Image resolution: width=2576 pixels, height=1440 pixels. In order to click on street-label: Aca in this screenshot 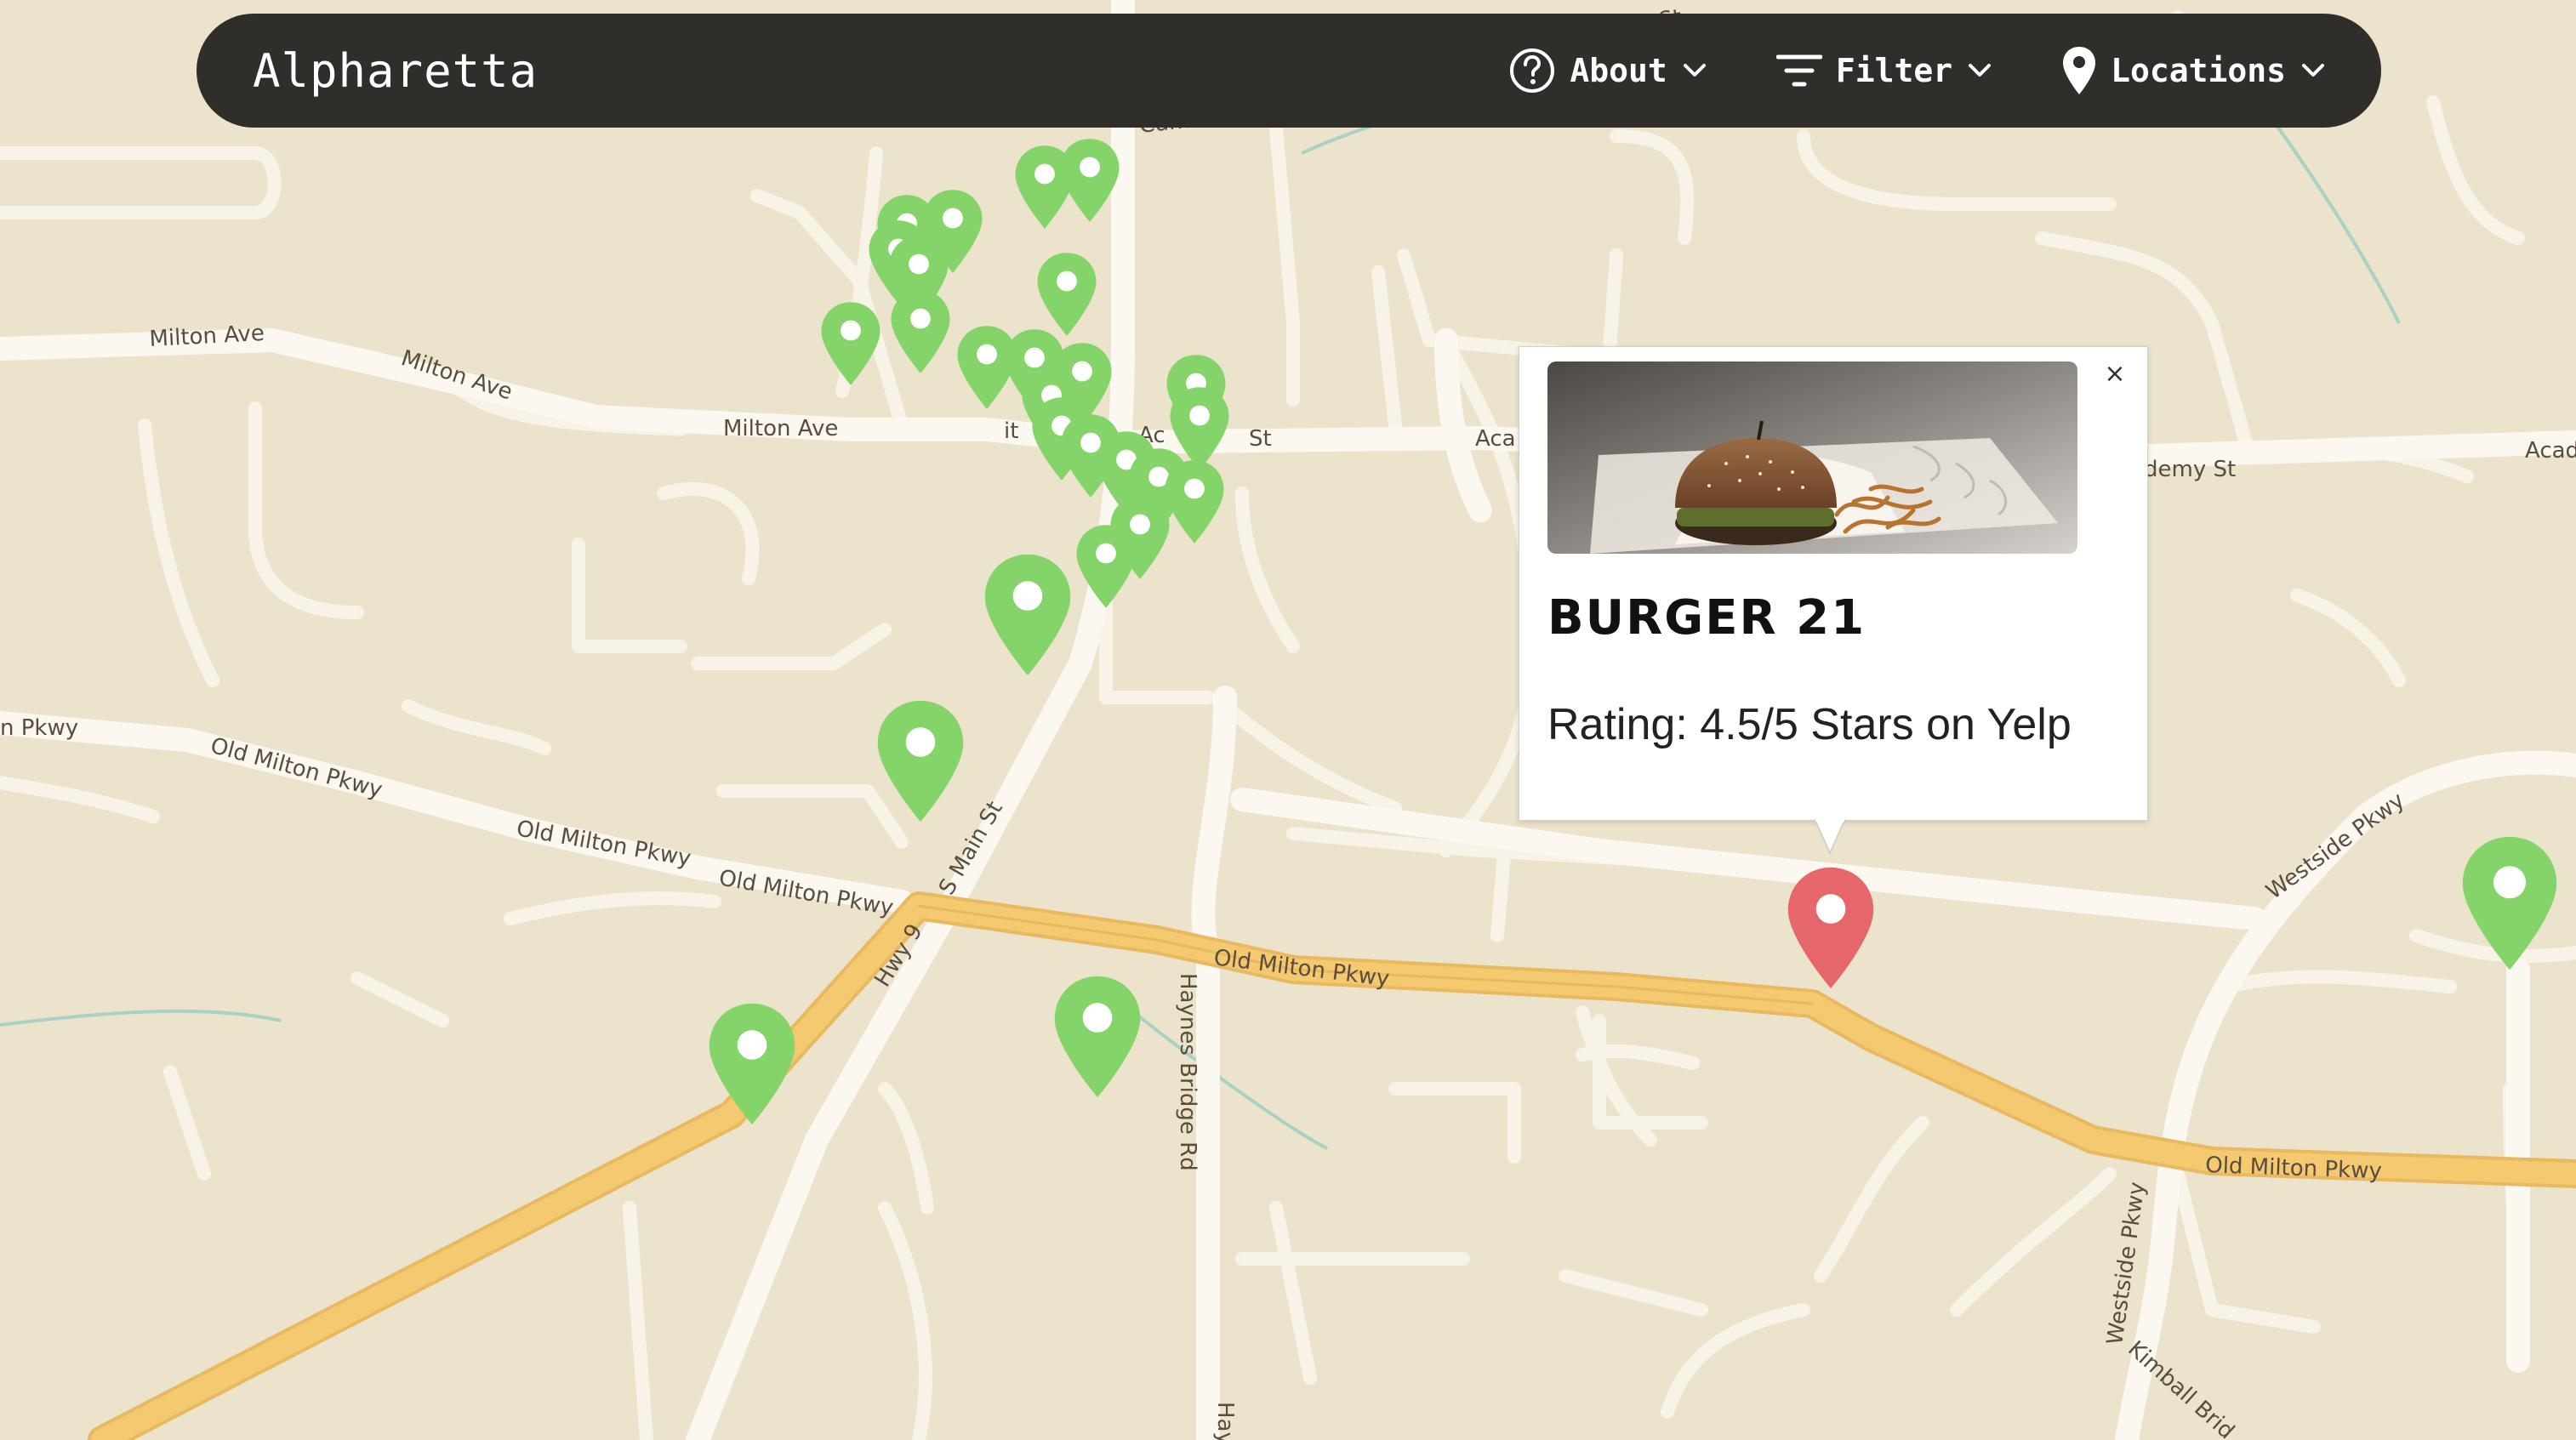, I will do `click(1495, 439)`.